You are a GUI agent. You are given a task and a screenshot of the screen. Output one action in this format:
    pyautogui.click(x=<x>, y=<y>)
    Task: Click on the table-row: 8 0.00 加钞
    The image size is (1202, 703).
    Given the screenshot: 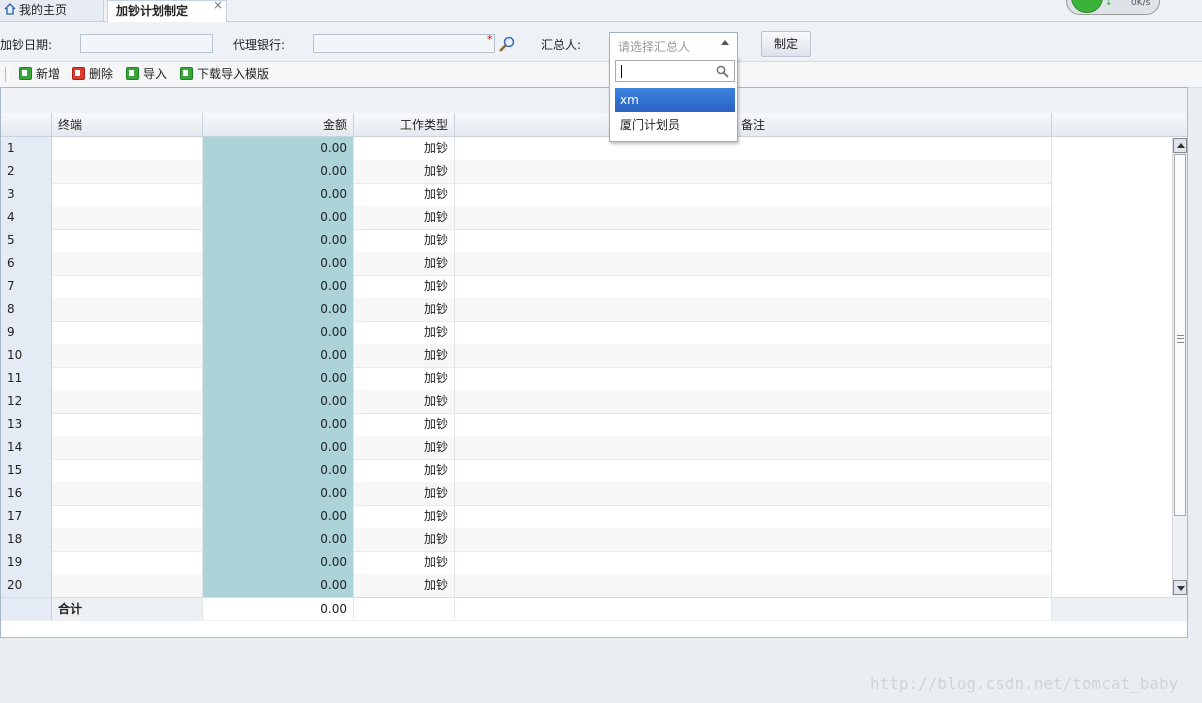 What is the action you would take?
    pyautogui.click(x=526, y=310)
    